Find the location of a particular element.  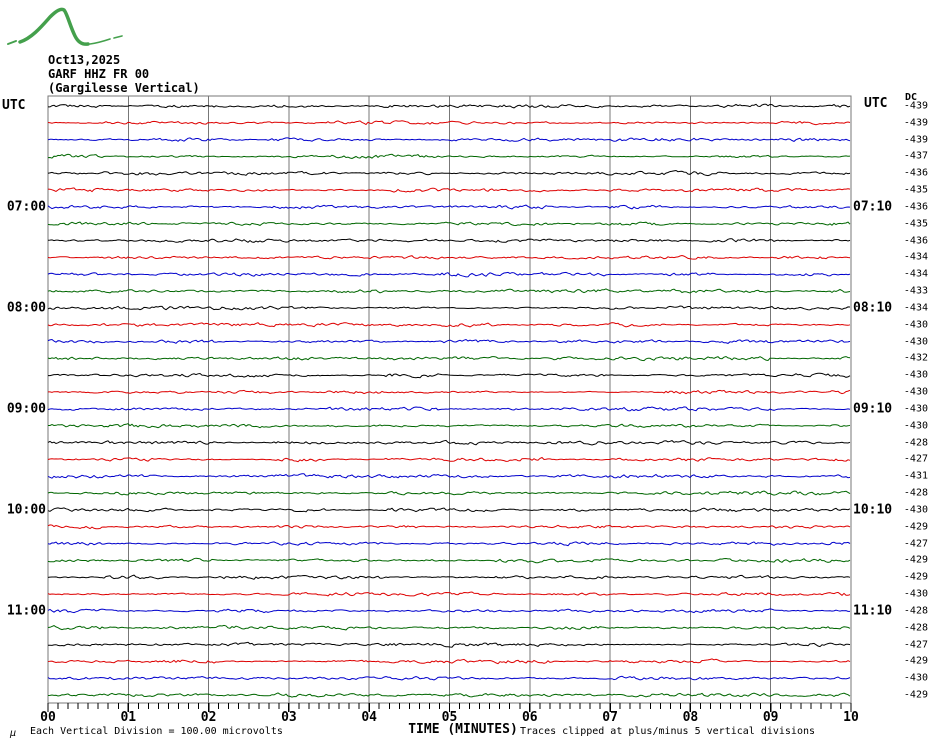

hour-label-right-09:10: 09:10 is located at coordinates (873, 409).